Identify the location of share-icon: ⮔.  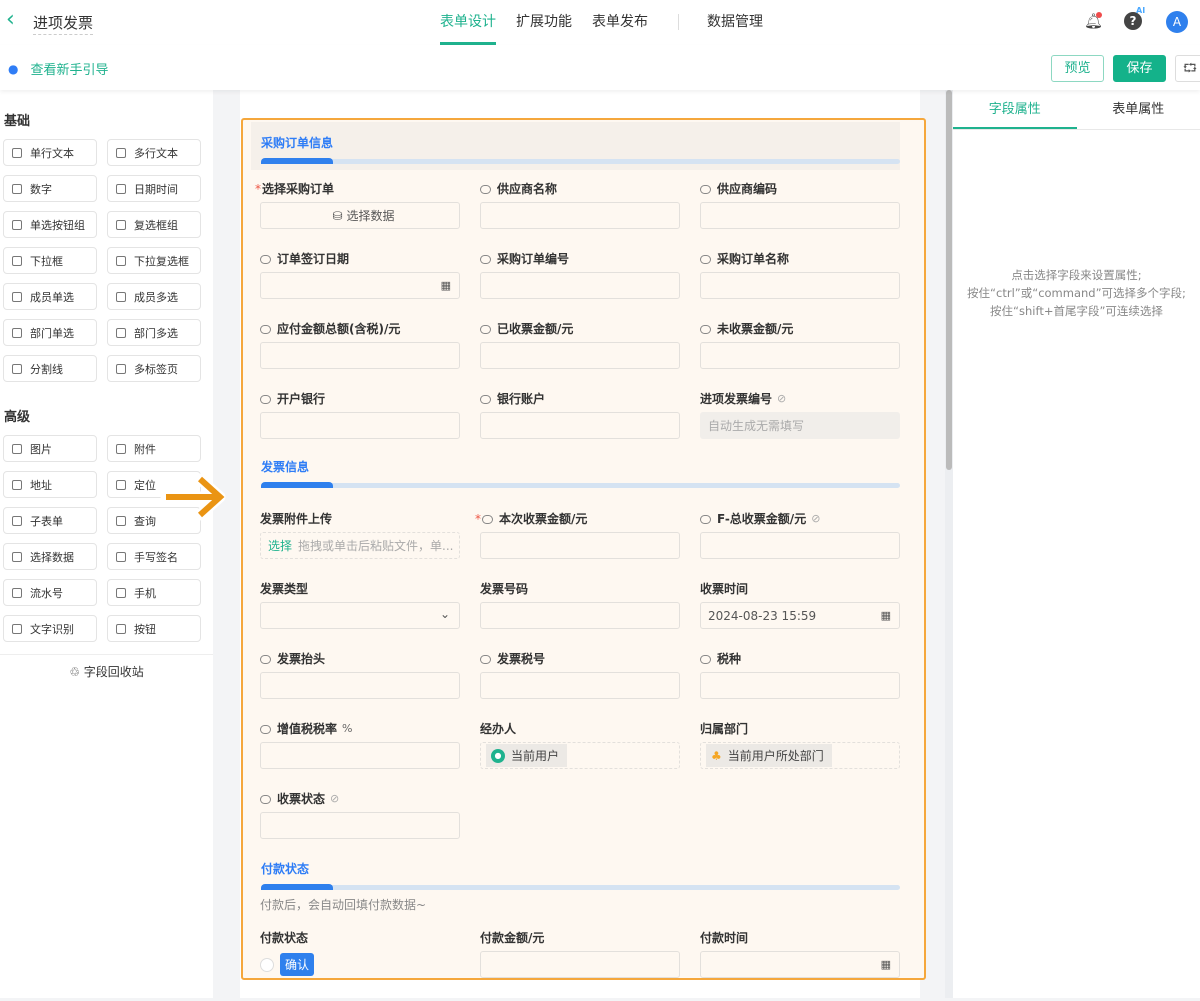
(1187, 68).